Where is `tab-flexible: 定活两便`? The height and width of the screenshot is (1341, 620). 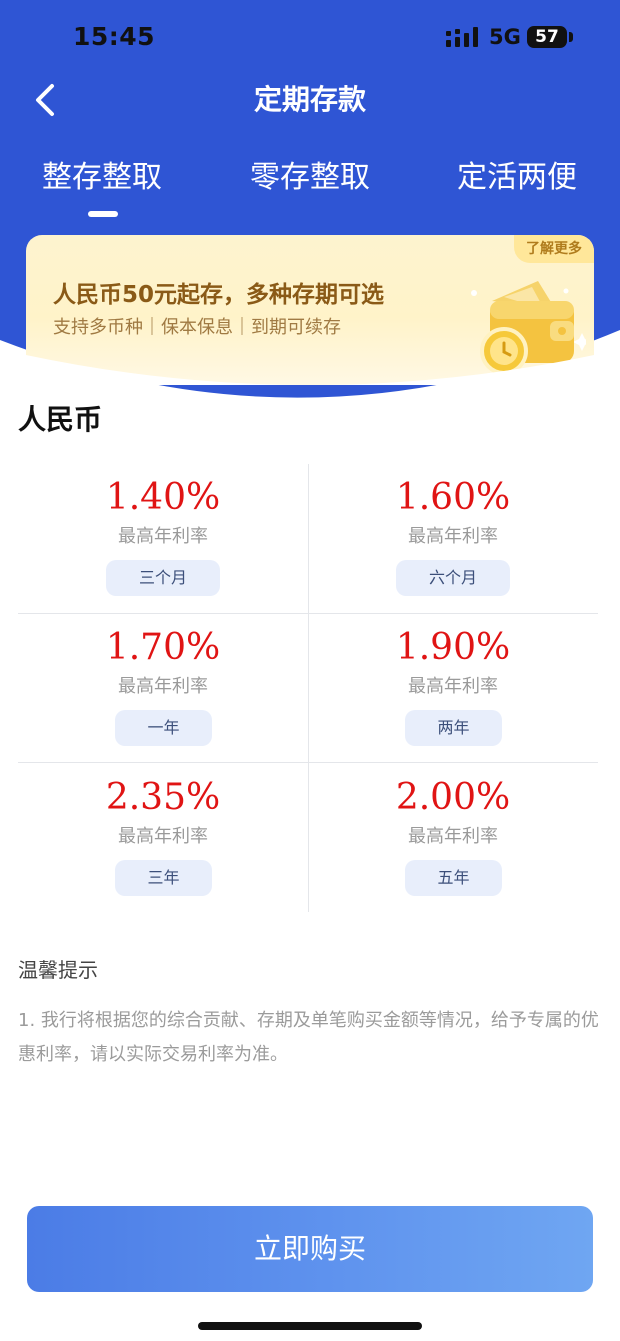 tab-flexible: 定活两便 is located at coordinates (517, 178).